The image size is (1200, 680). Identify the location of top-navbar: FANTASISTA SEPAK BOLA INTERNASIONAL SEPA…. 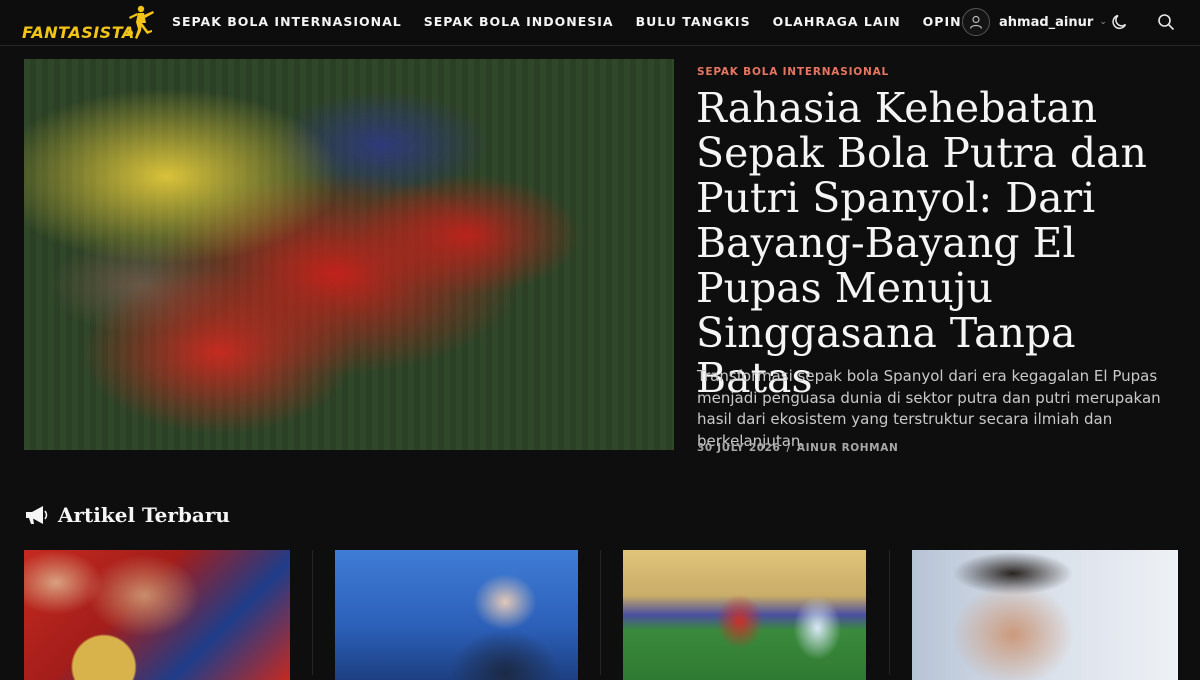
(600, 23).